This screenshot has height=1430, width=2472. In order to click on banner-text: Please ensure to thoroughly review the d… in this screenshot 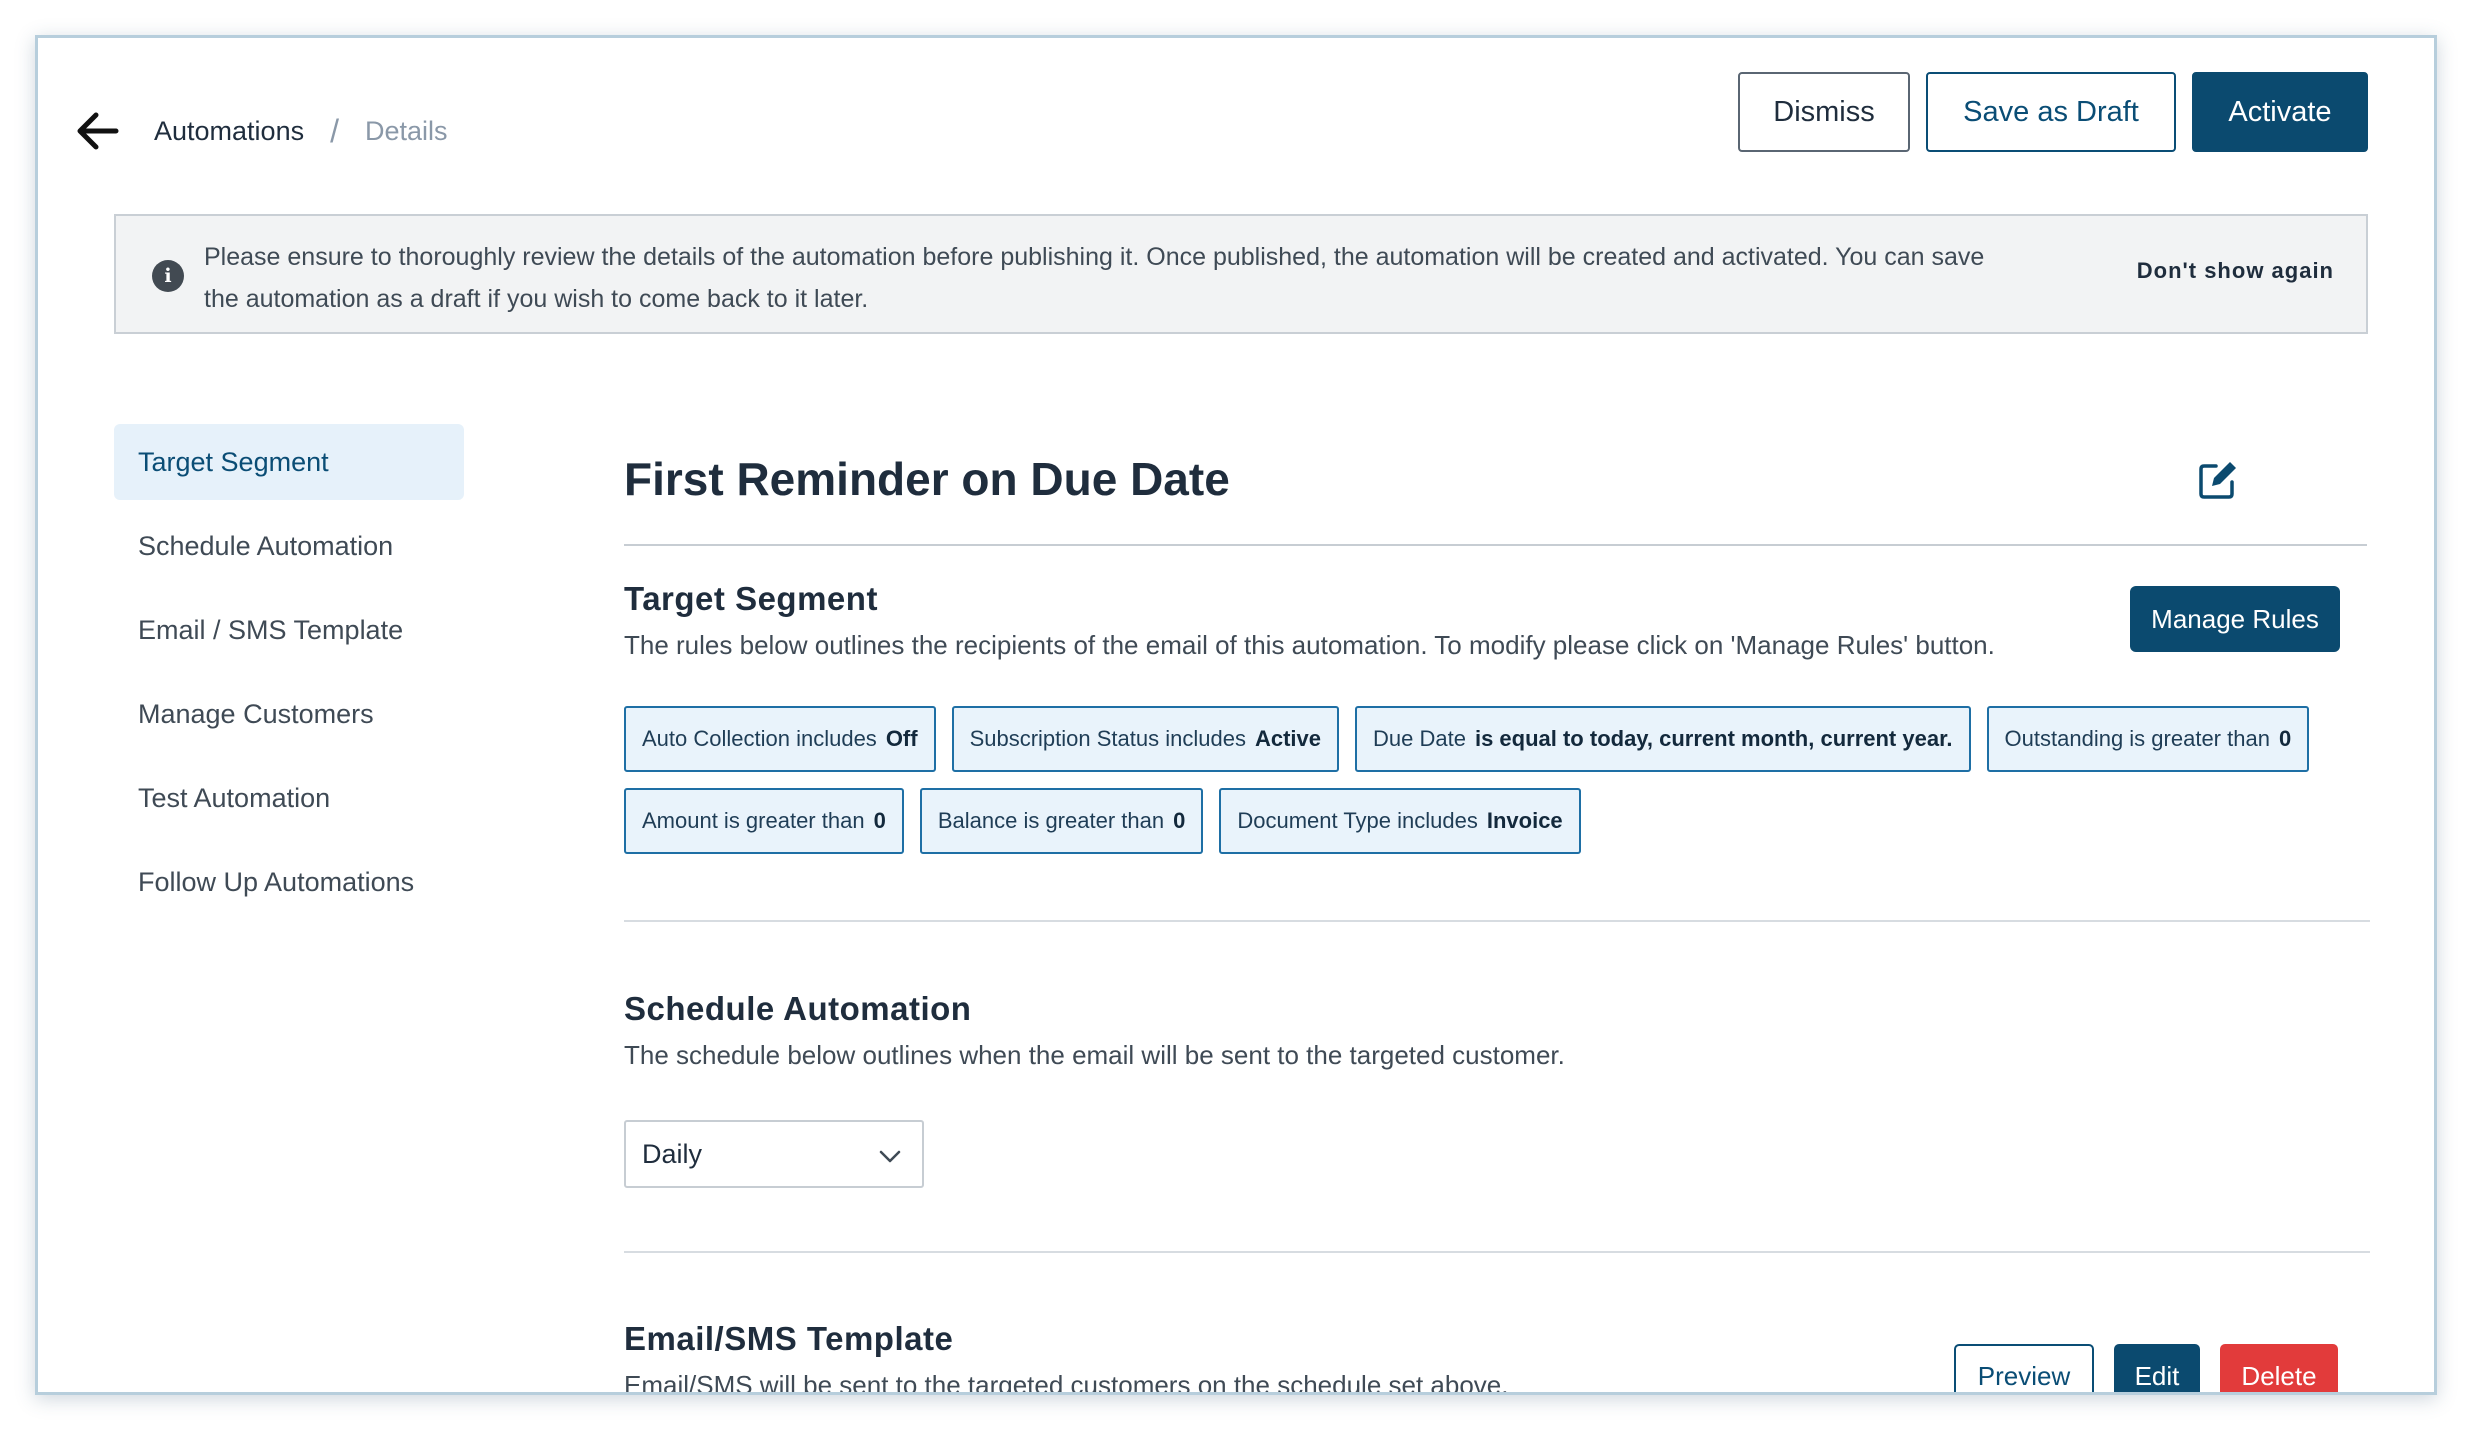, I will do `click(1094, 278)`.